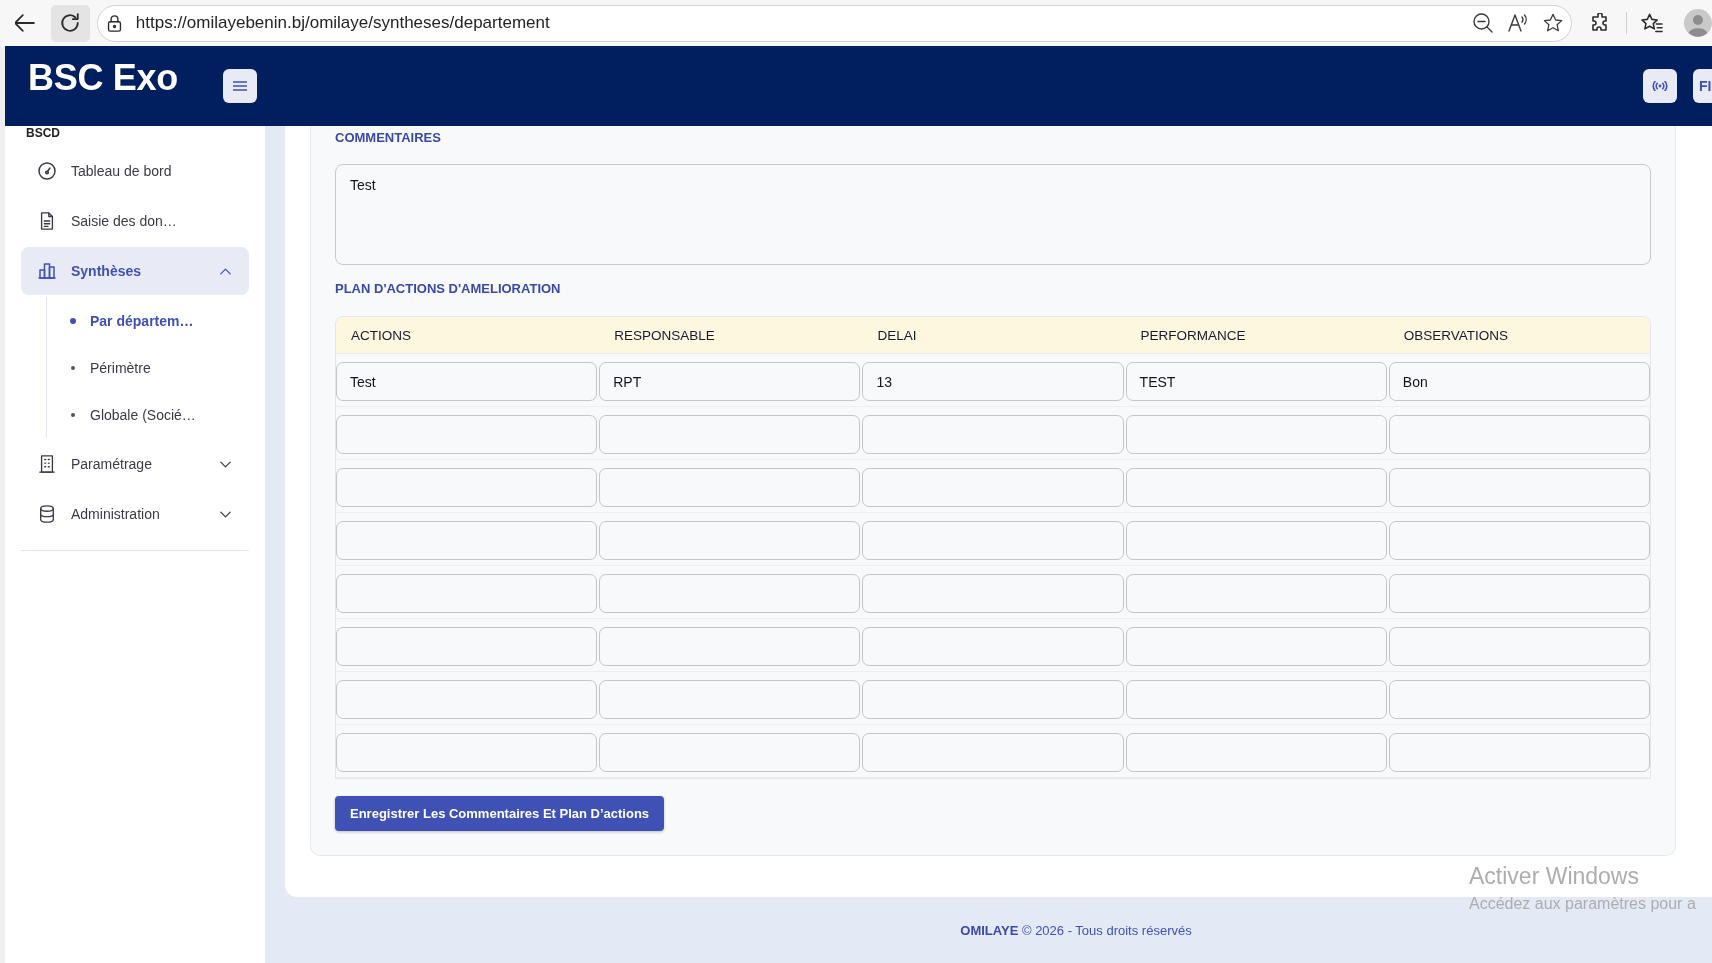 This screenshot has height=963, width=1712. What do you see at coordinates (47, 464) in the screenshot?
I see `building-icon` at bounding box center [47, 464].